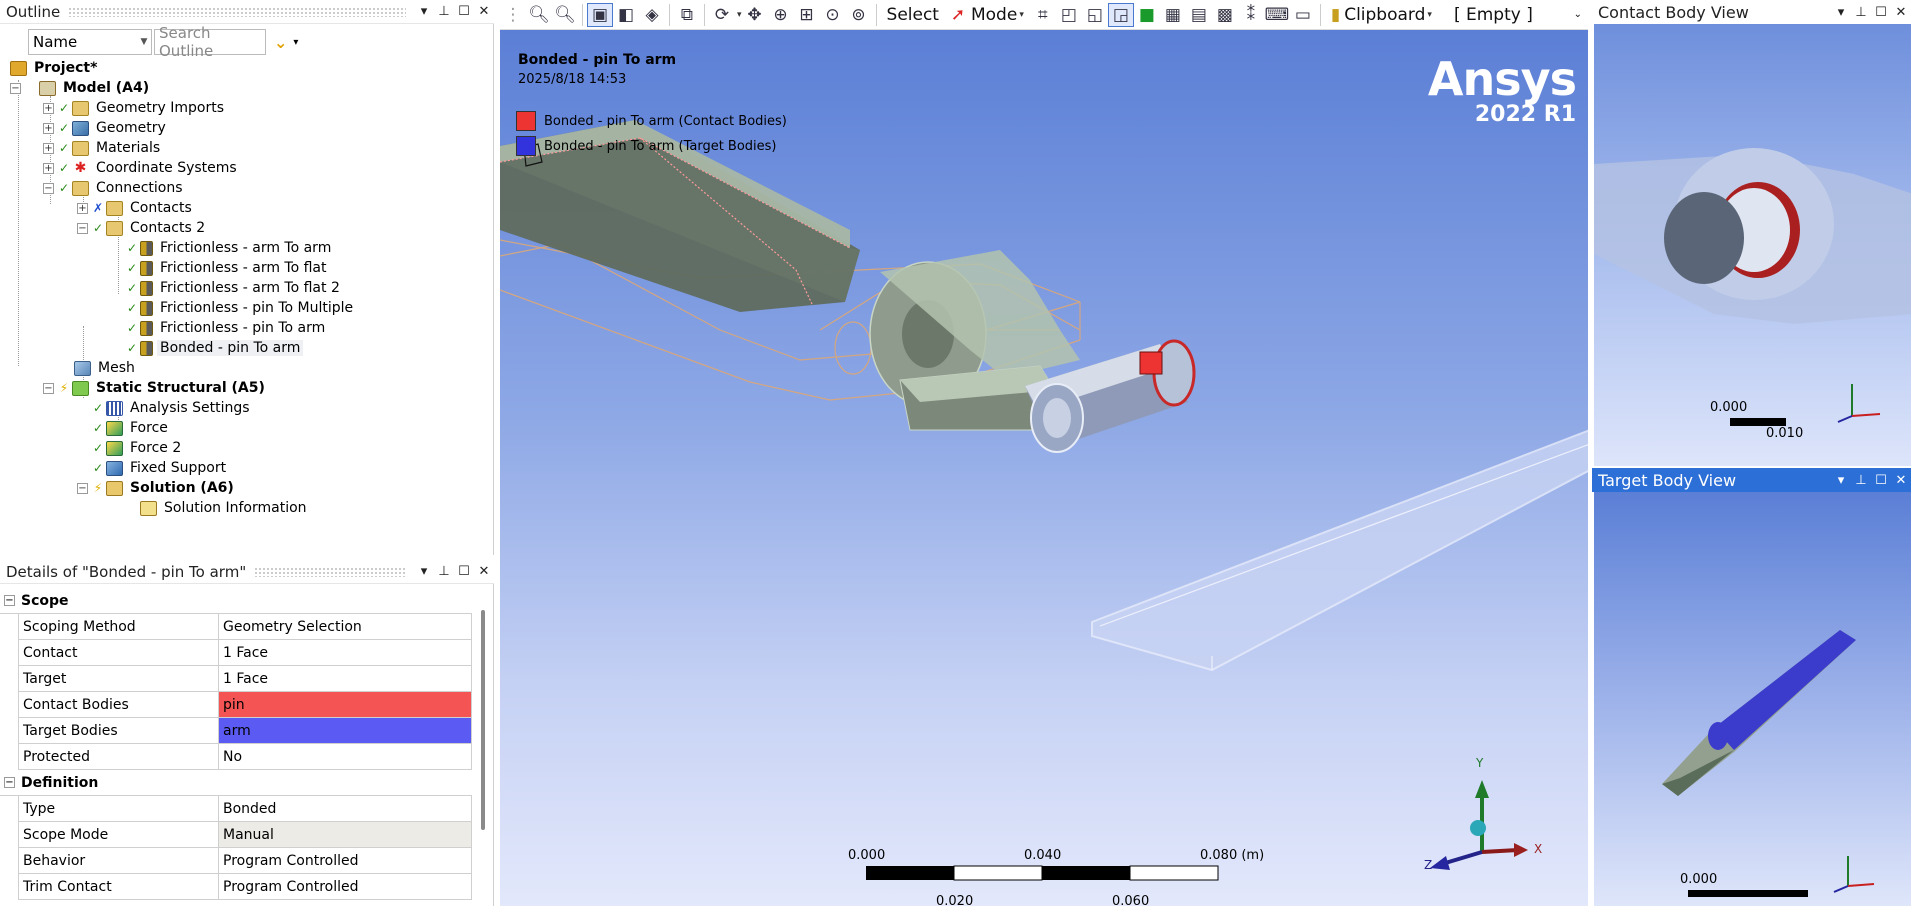 This screenshot has width=1911, height=906. I want to click on select-element-face-icon: ▦, so click(1173, 15).